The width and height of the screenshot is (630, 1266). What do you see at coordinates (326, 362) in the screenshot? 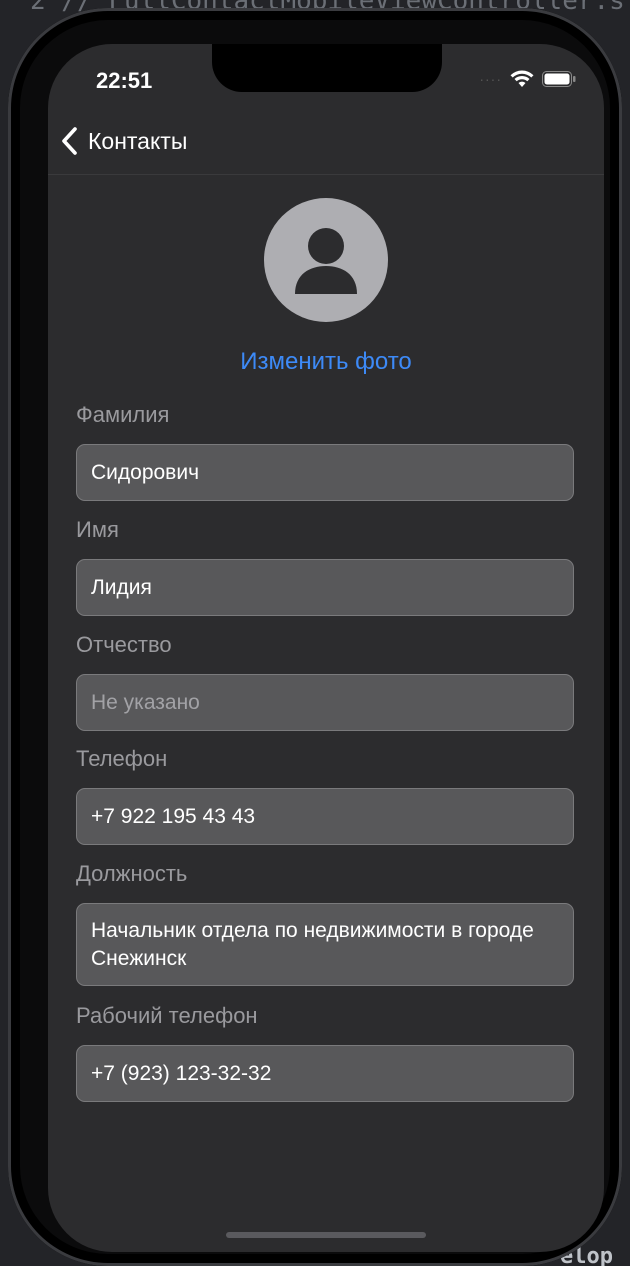
I see `change-photo-button: Изменить фото` at bounding box center [326, 362].